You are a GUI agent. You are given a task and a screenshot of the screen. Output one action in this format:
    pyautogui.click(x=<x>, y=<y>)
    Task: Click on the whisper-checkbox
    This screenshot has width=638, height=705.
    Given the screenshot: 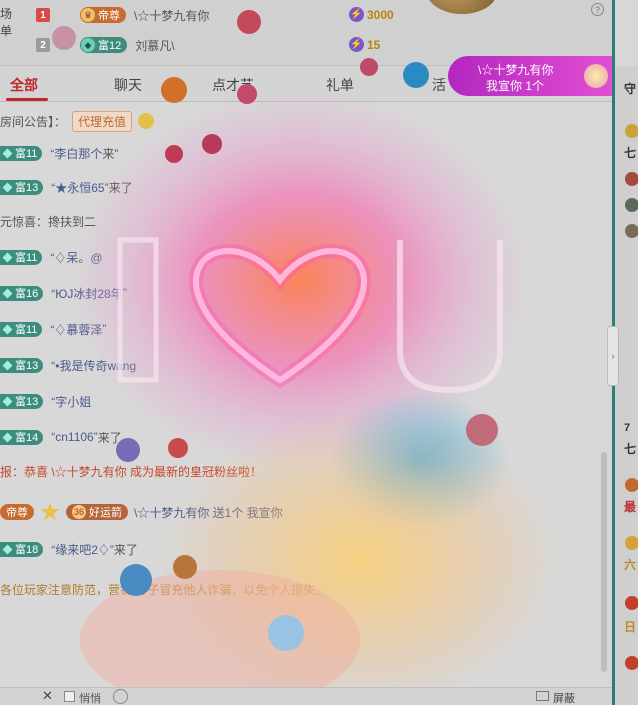 What is the action you would take?
    pyautogui.click(x=69, y=696)
    